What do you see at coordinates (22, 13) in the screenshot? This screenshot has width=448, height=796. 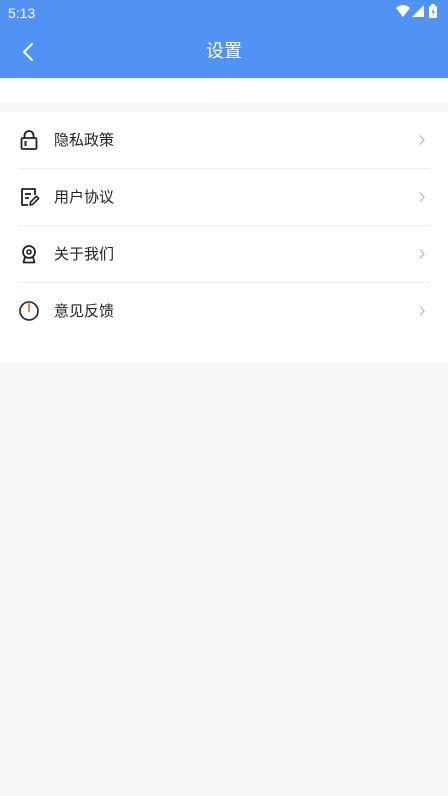 I see `status-time: 5:13` at bounding box center [22, 13].